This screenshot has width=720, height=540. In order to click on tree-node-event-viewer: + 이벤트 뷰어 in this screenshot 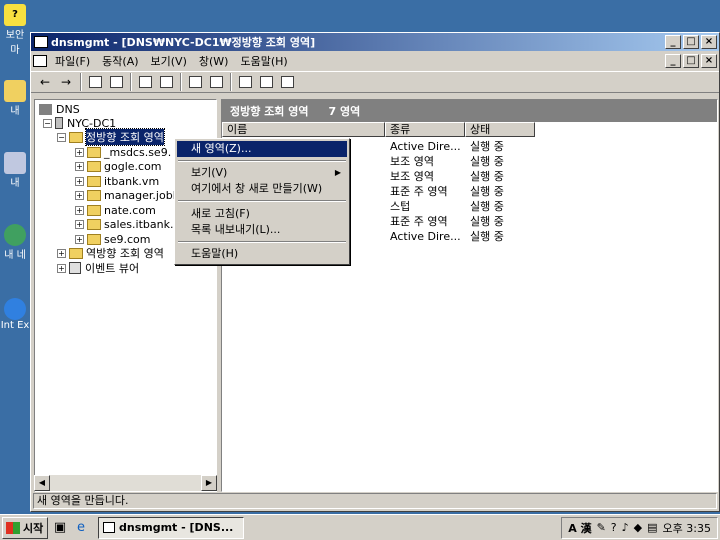, I will do `click(98, 268)`.